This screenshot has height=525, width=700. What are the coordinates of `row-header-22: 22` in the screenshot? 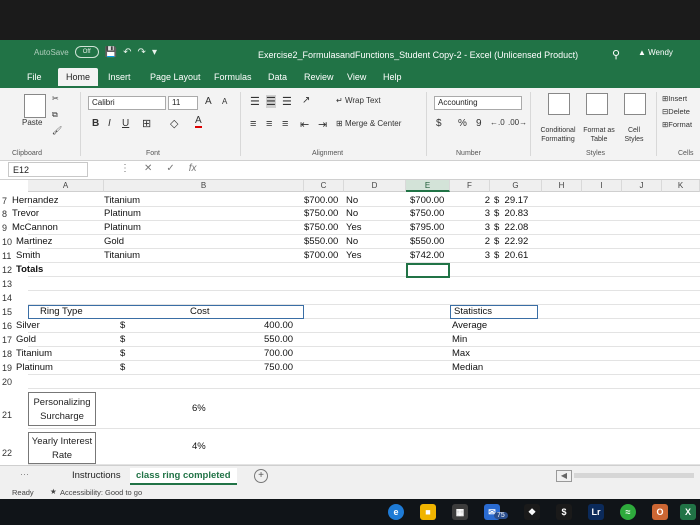 It's located at (14, 453).